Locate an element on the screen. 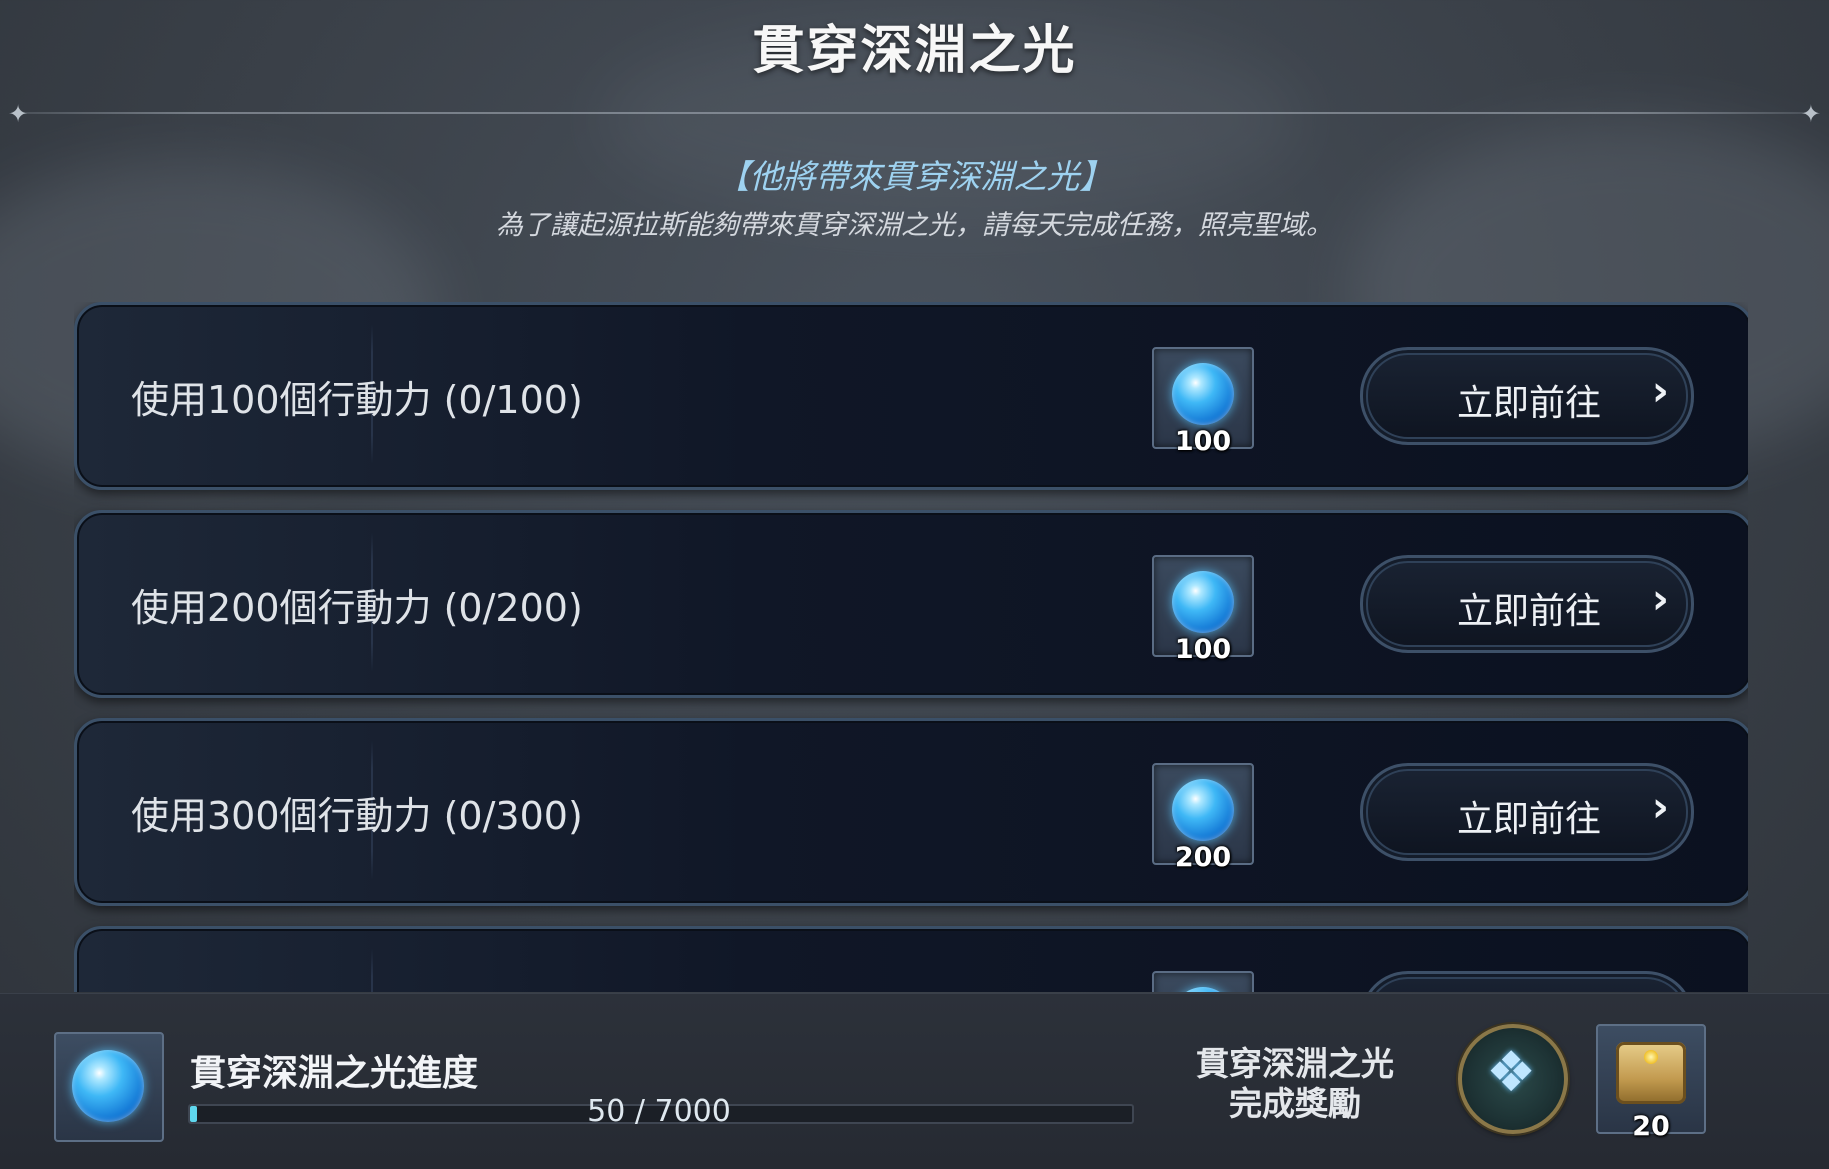 The width and height of the screenshot is (1829, 1169). event-subtitle: 【他將帶來貫穿深淵之光】 is located at coordinates (914, 176).